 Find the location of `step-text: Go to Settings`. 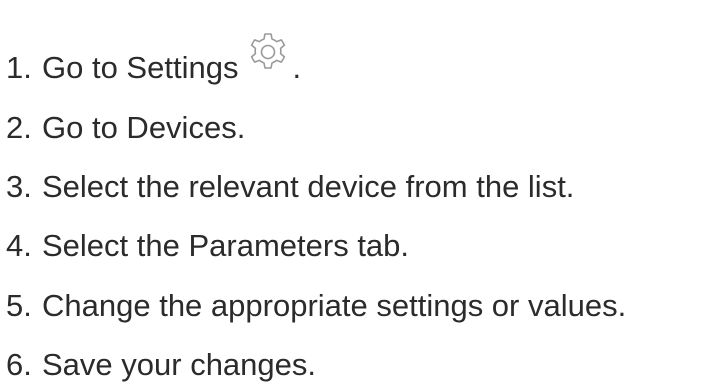

step-text: Go to Settings is located at coordinates (140, 67).